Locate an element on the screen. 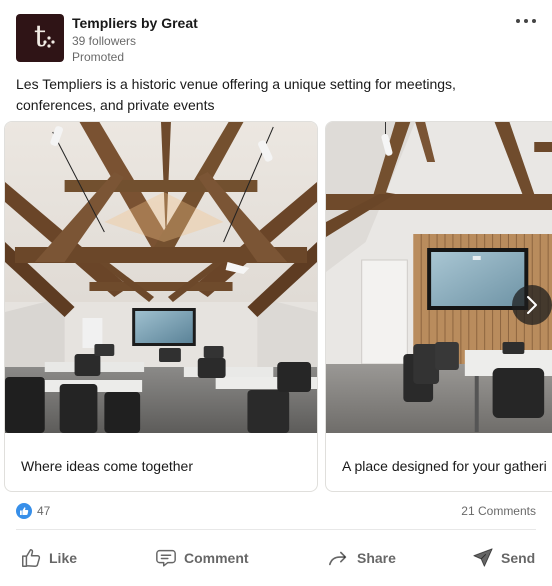 The image size is (552, 586). followers-count: 39 followers is located at coordinates (104, 41).